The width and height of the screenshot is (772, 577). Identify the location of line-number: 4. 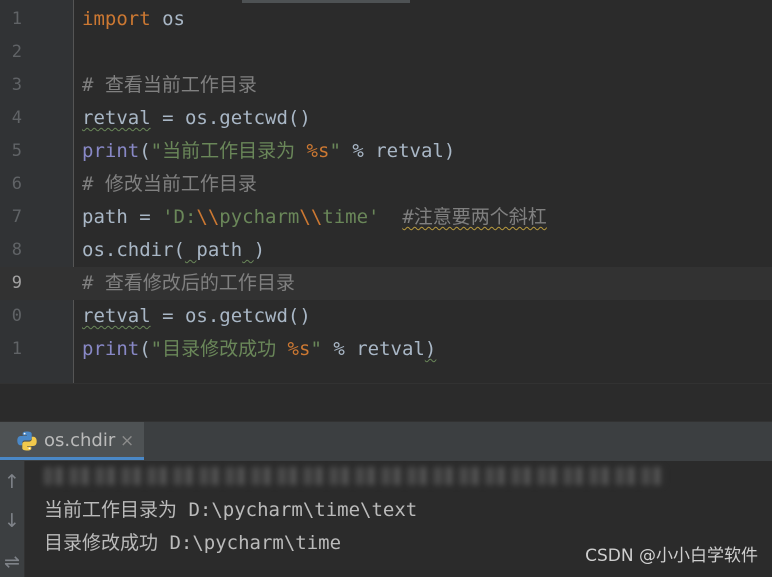
(16, 118).